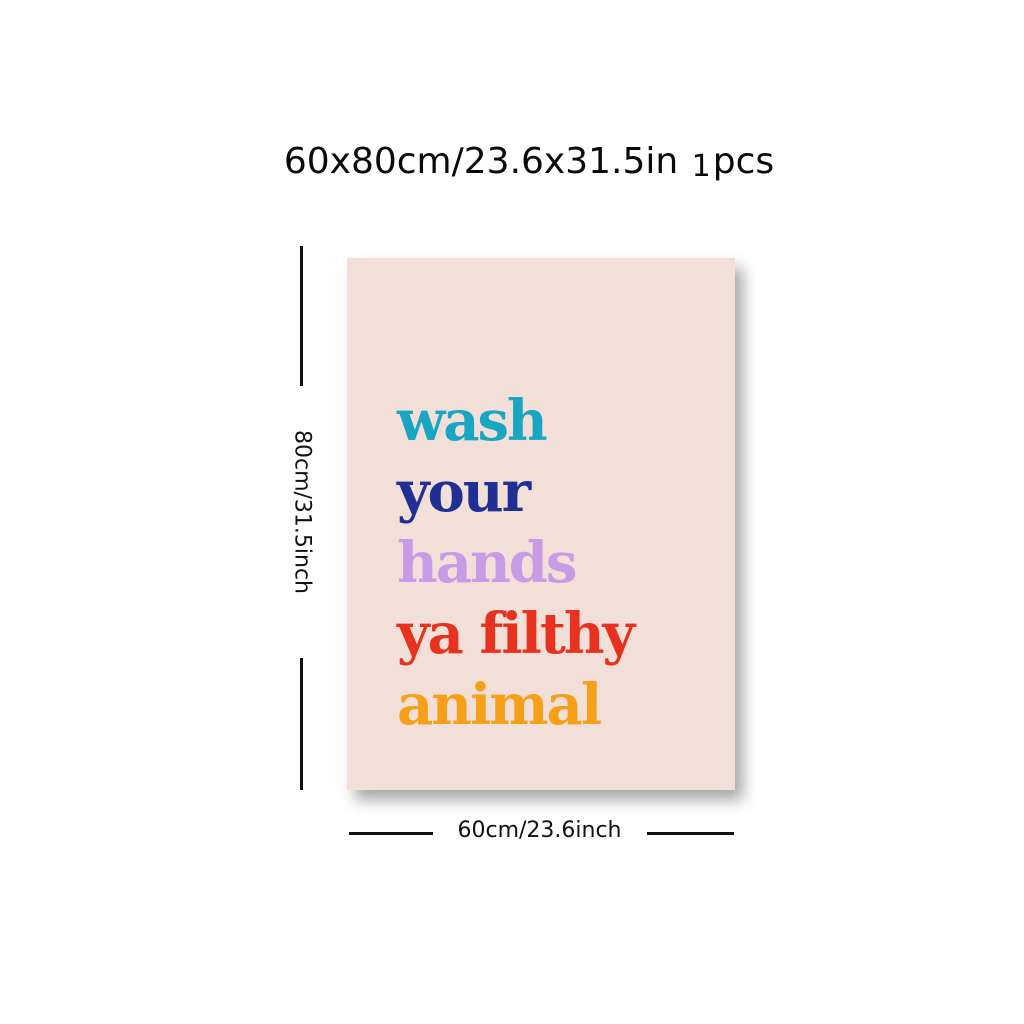 Image resolution: width=1024 pixels, height=1024 pixels. What do you see at coordinates (701, 166) in the screenshot?
I see `quantity-number: 1` at bounding box center [701, 166].